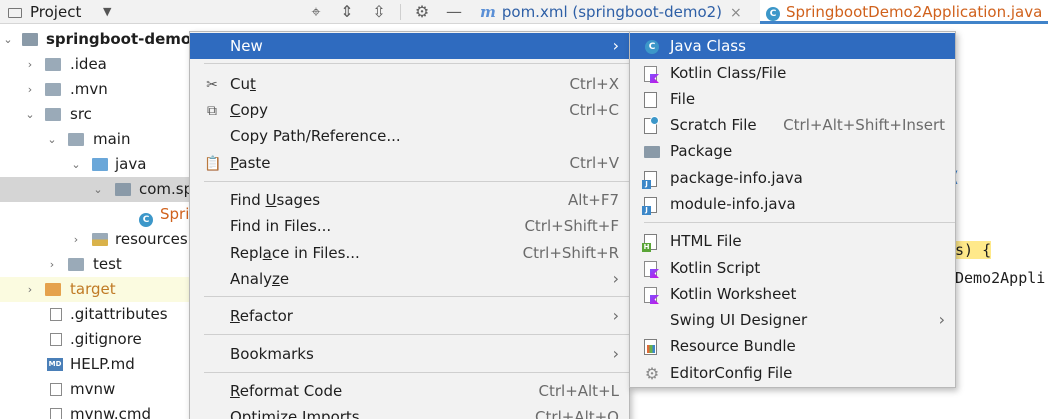  I want to click on tree-item-application-class: C Spri, so click(95, 214).